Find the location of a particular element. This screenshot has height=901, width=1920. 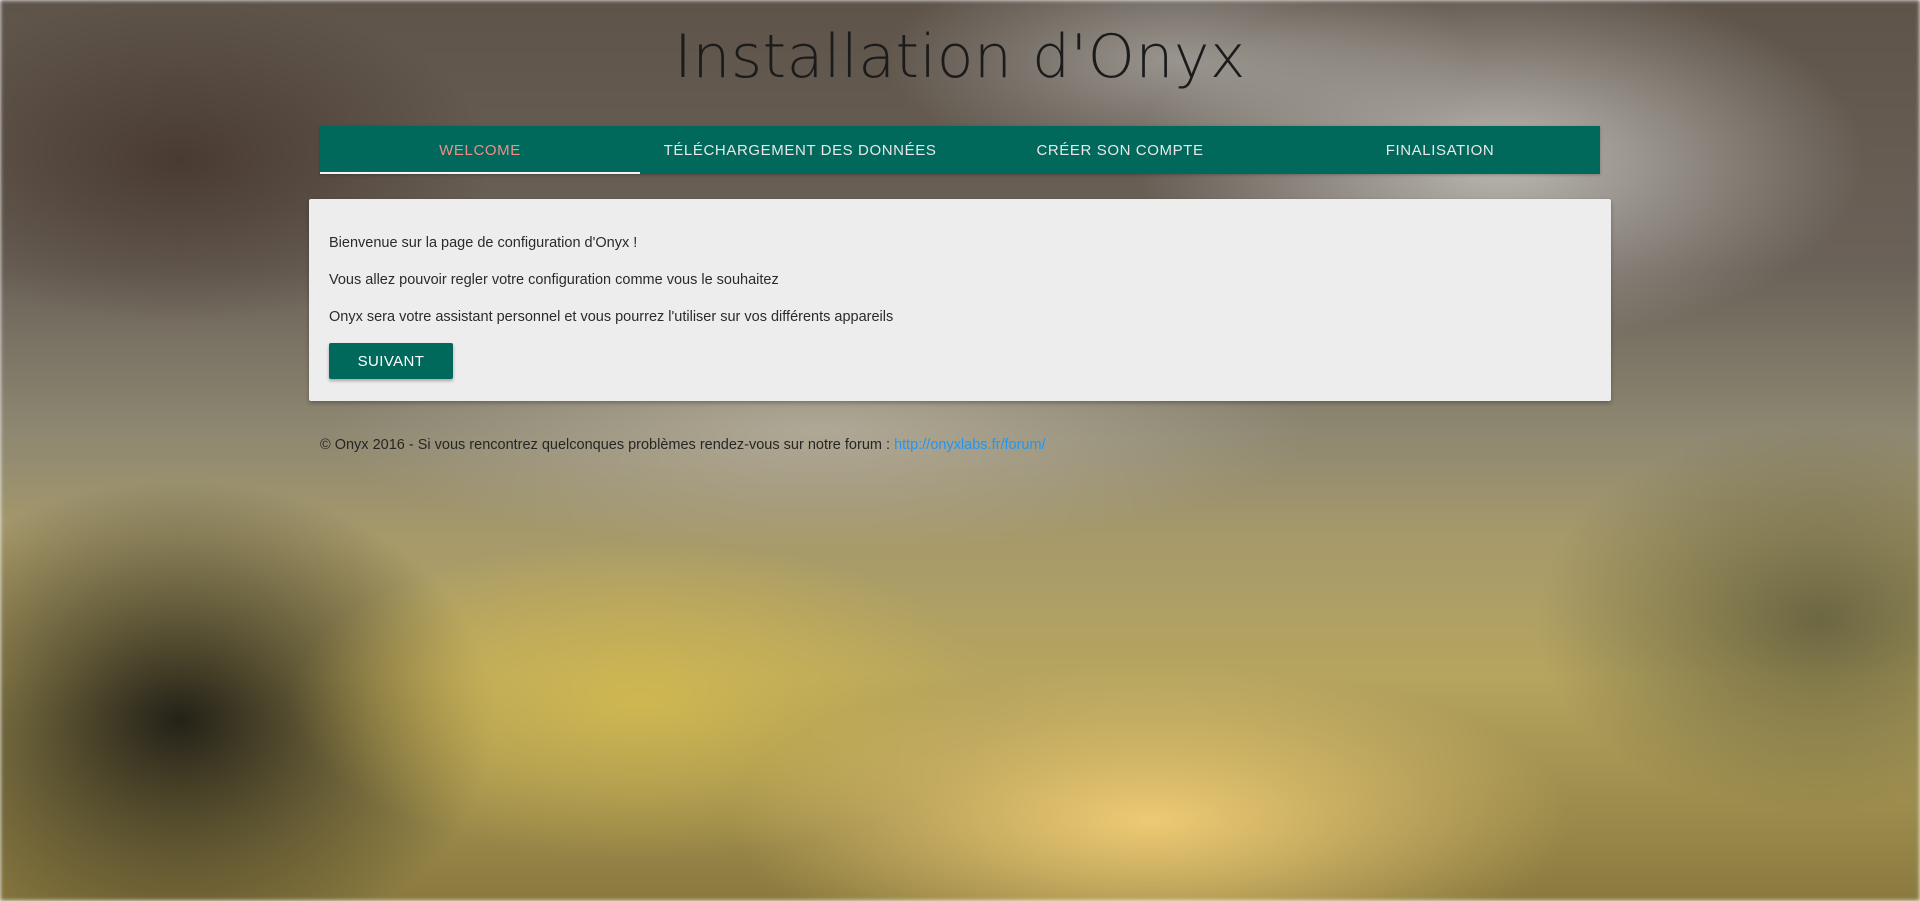

next-button: SUIVANT is located at coordinates (391, 361).